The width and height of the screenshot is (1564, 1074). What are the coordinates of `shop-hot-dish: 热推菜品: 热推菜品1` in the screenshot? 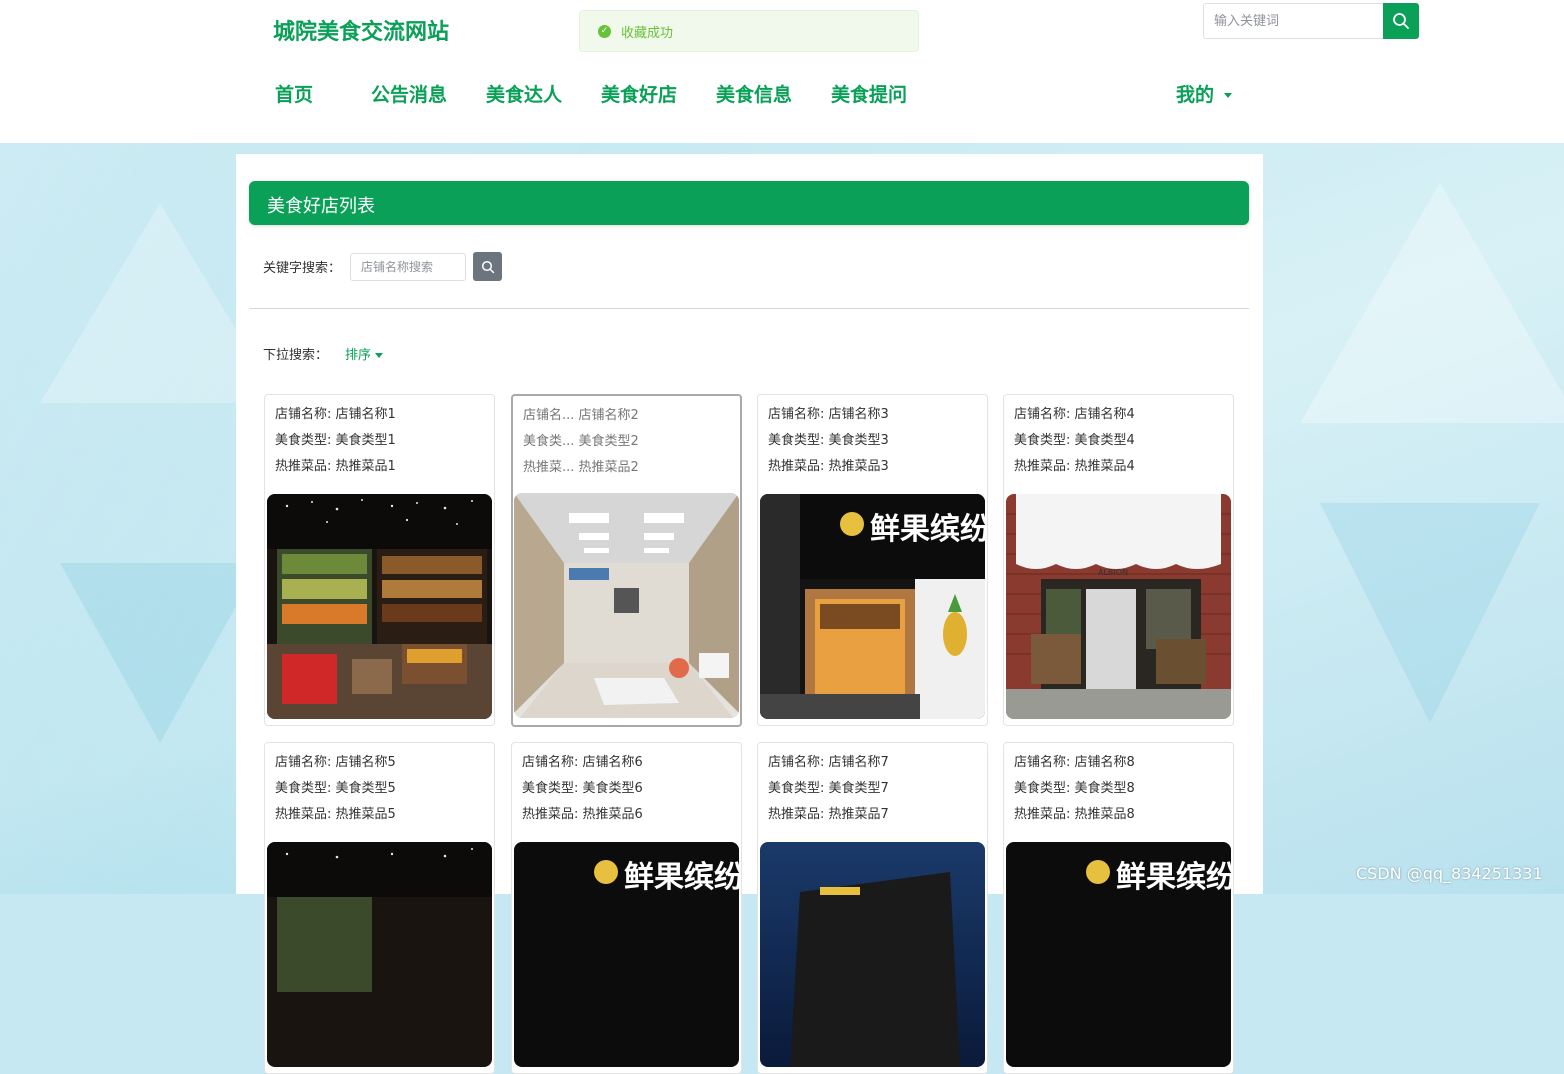 It's located at (335, 466).